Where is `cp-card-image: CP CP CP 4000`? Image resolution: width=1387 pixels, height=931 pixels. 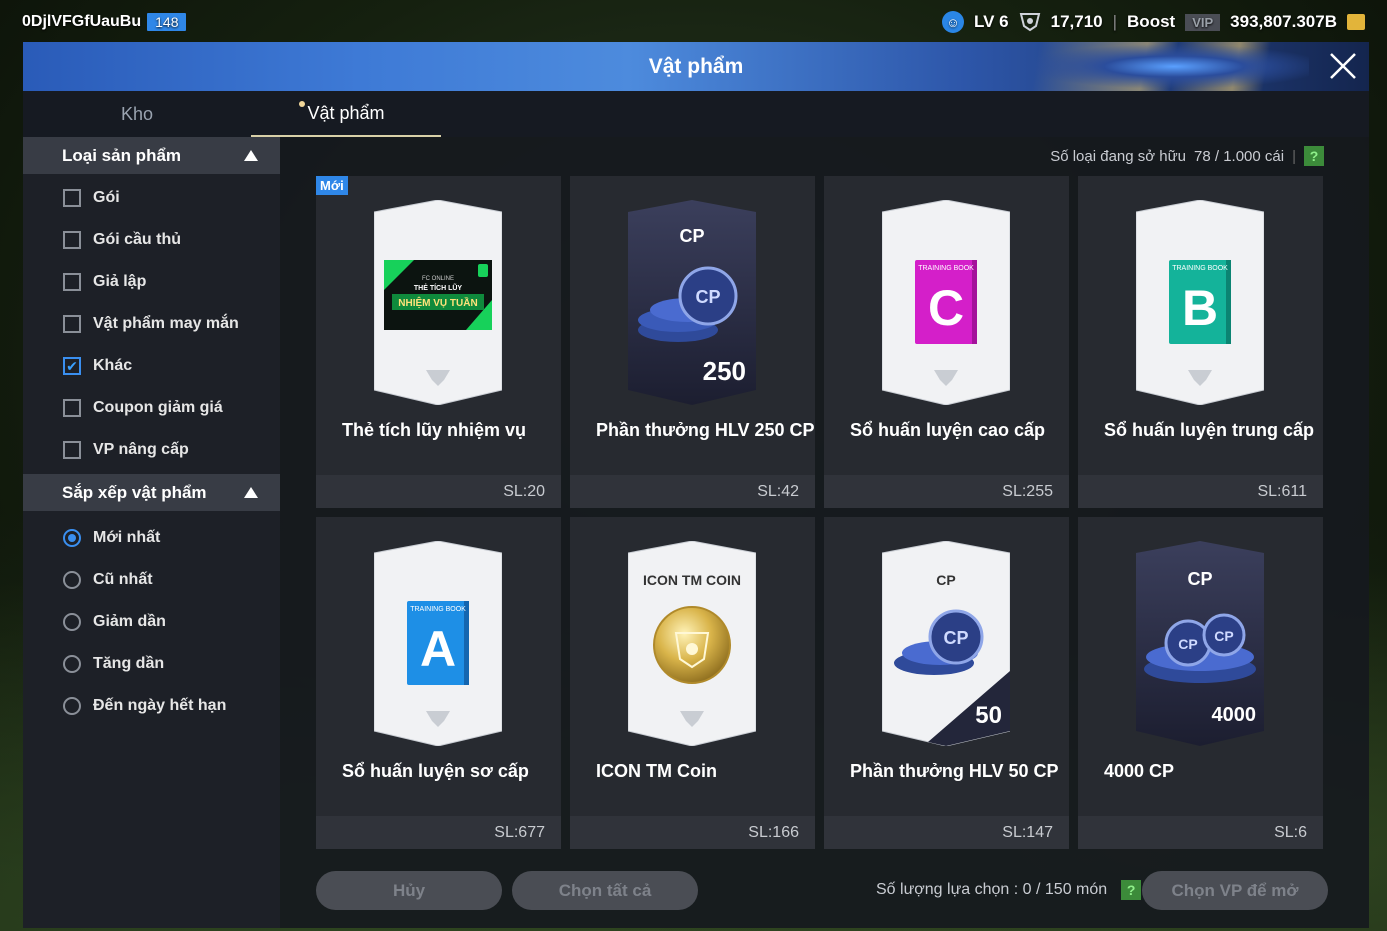
cp-card-image: CP CP CP 4000 is located at coordinates (1200, 643).